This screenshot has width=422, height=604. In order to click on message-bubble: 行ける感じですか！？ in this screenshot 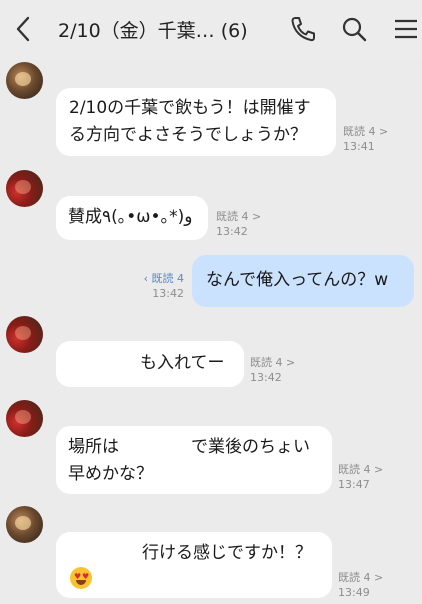, I will do `click(194, 565)`.